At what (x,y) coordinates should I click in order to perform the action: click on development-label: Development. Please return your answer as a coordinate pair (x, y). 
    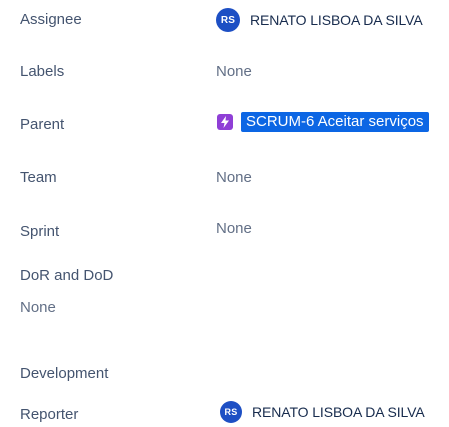
    Looking at the image, I should click on (64, 373).